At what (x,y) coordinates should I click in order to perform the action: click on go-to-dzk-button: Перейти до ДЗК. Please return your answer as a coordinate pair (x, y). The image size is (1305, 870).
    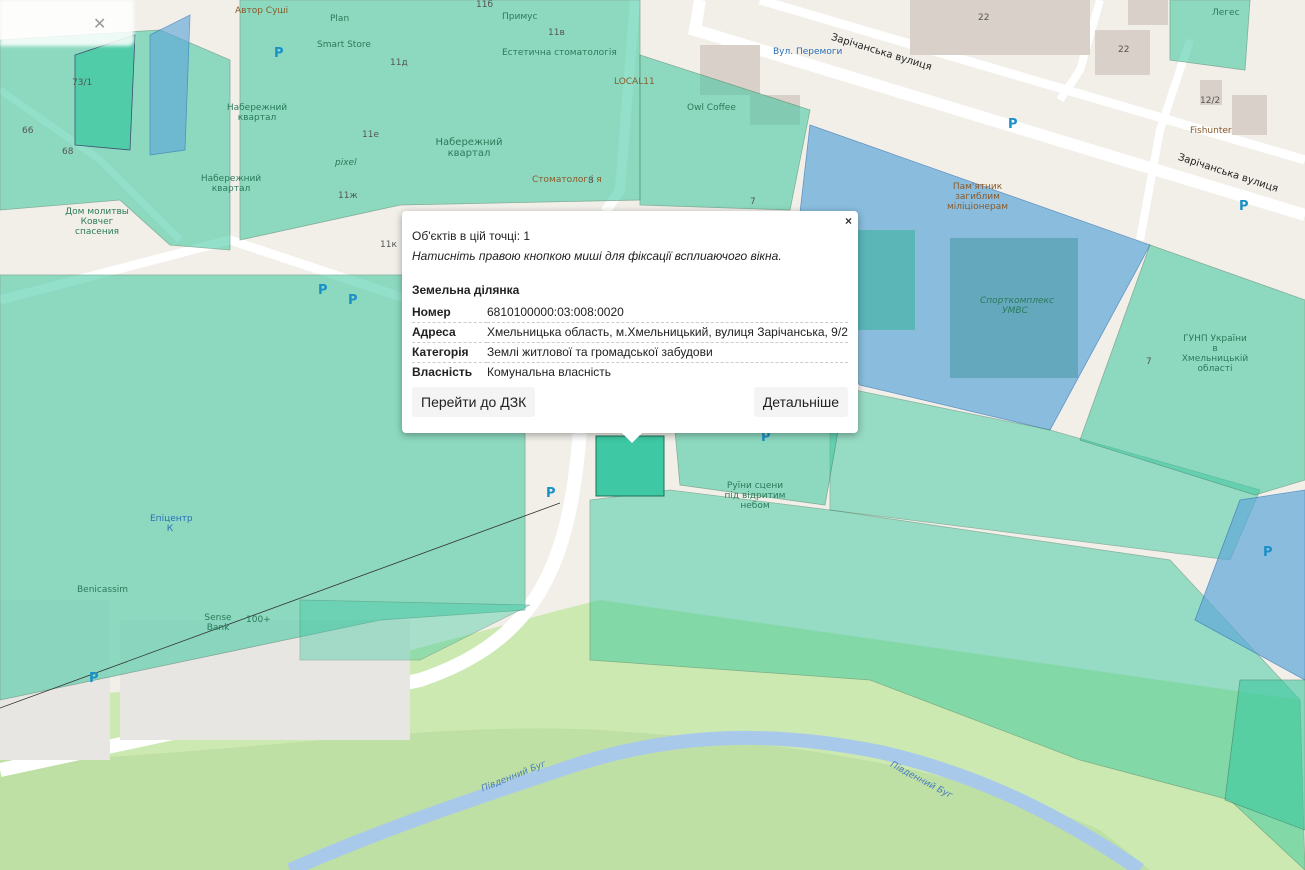
    Looking at the image, I should click on (474, 402).